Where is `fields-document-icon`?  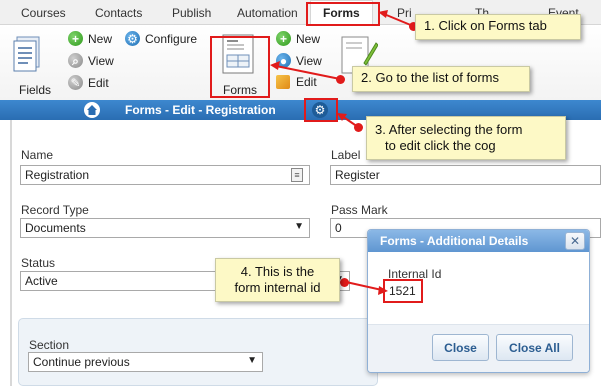 fields-document-icon is located at coordinates (28, 55).